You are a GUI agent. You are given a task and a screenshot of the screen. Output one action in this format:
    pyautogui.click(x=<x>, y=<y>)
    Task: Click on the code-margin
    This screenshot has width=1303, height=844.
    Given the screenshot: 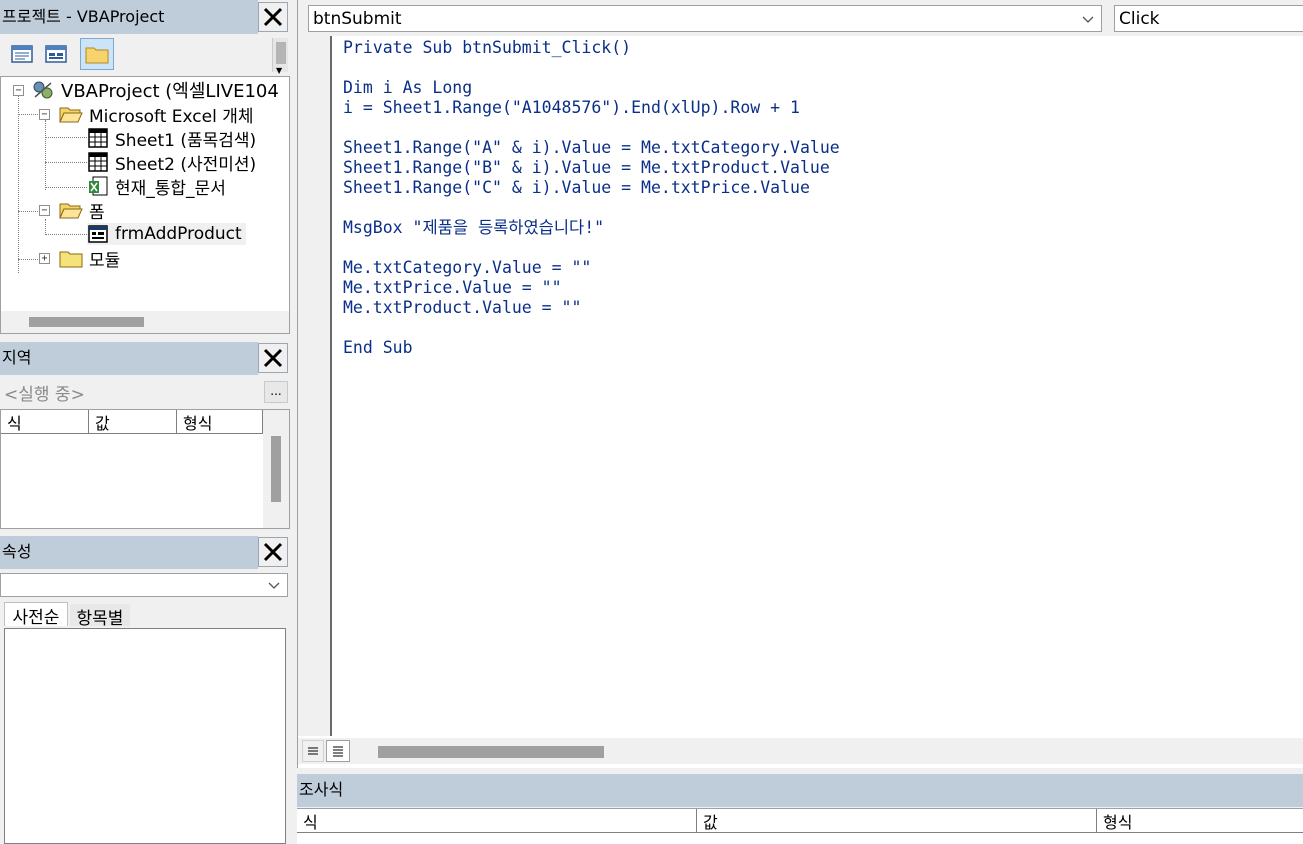 What is the action you would take?
    pyautogui.click(x=315, y=386)
    